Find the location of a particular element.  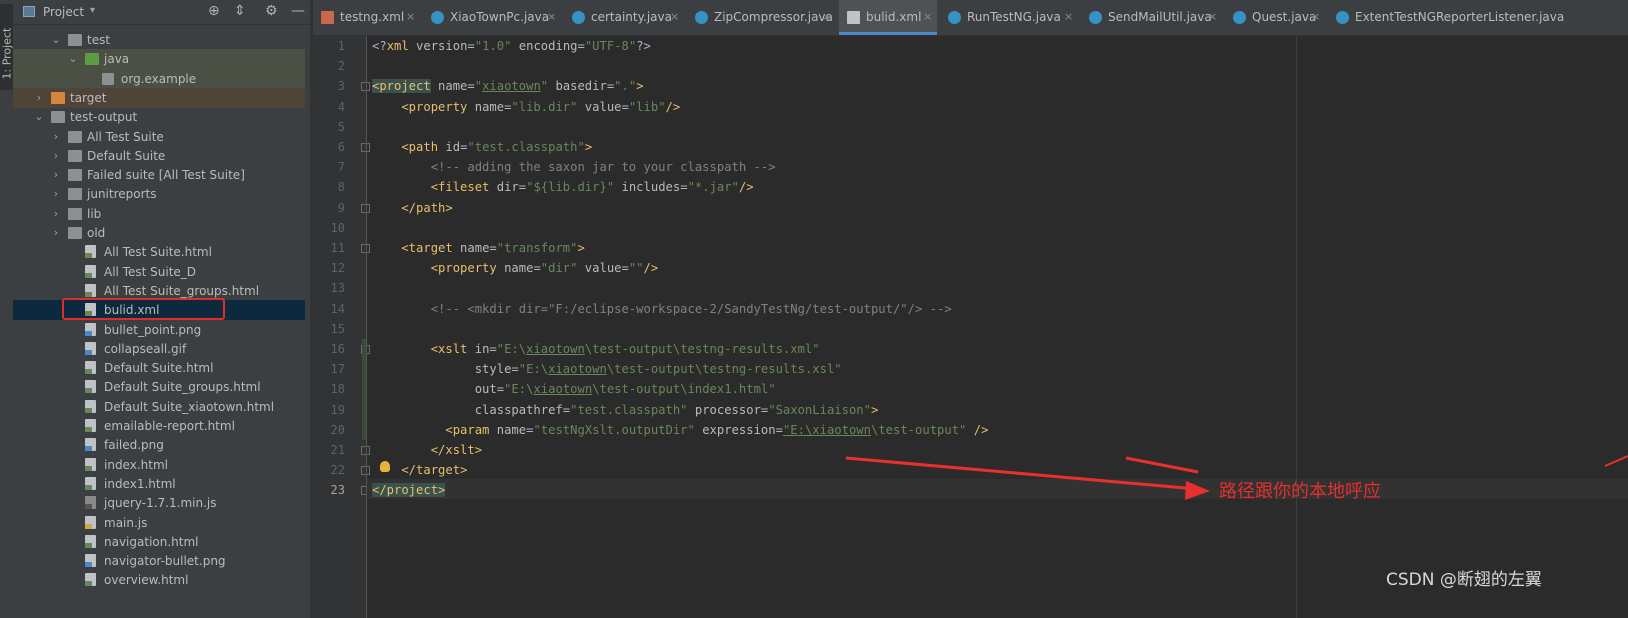

line-number: 9 is located at coordinates (341, 207).